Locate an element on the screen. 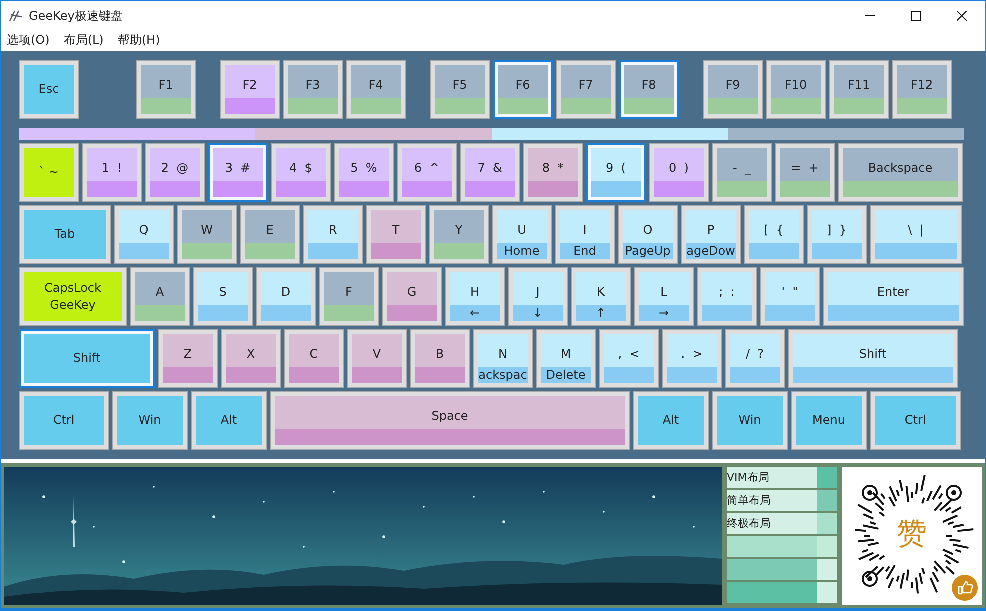  menu-item: 布局(L) is located at coordinates (84, 40).